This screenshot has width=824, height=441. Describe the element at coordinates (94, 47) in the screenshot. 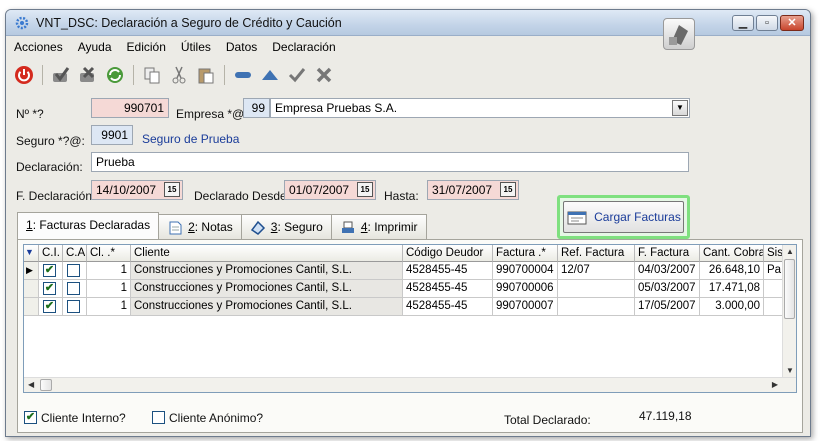

I see `menu-ayuda: Ayuda` at that location.